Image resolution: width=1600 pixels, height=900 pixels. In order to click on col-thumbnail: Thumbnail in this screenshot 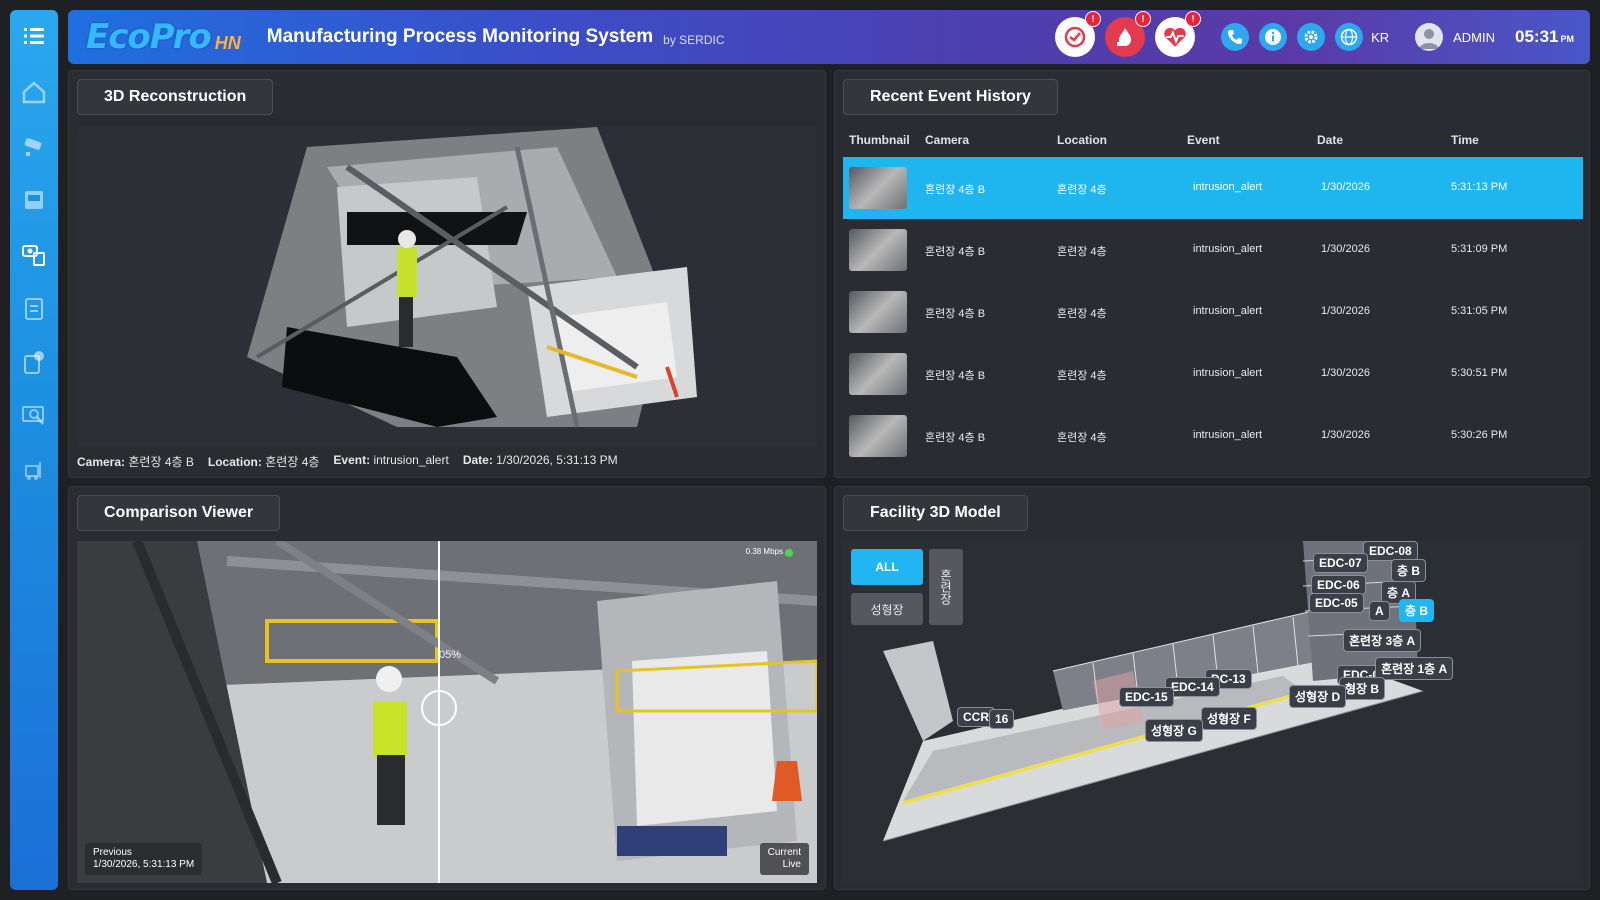, I will do `click(879, 140)`.